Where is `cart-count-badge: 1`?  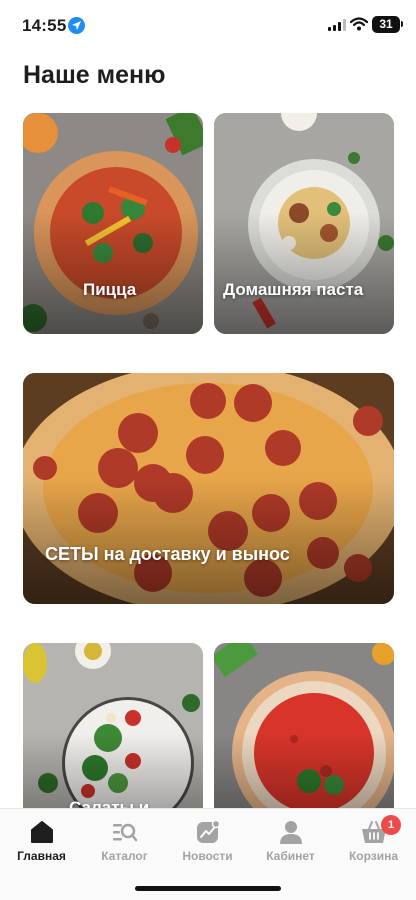 cart-count-badge: 1 is located at coordinates (391, 825).